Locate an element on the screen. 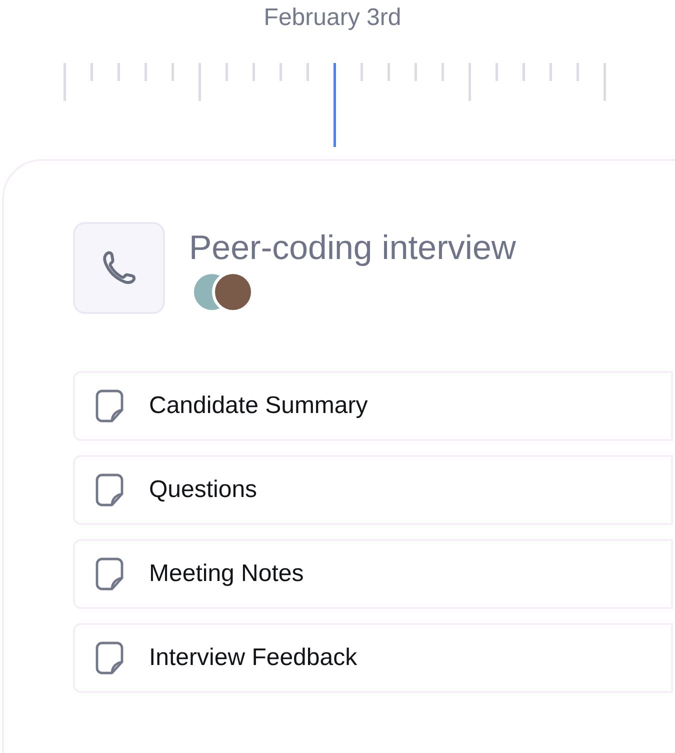 The height and width of the screenshot is (753, 675). document-title: Interview Feedback is located at coordinates (253, 658).